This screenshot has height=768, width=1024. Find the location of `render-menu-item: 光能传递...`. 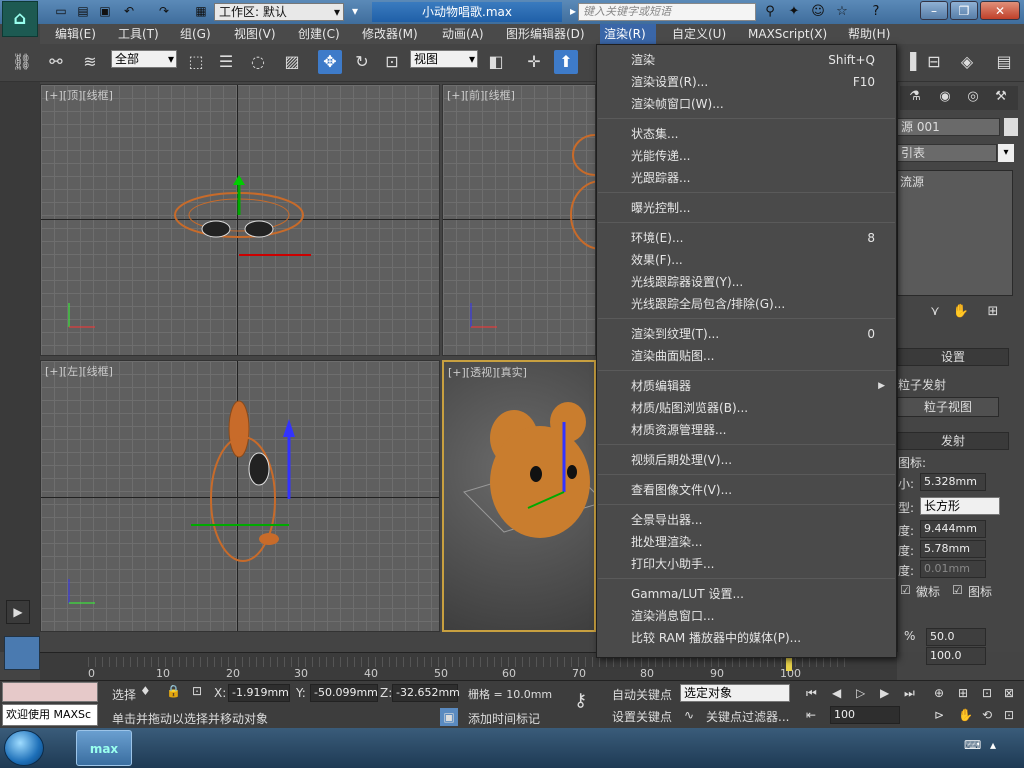

render-menu-item: 光能传递... is located at coordinates (746, 156).